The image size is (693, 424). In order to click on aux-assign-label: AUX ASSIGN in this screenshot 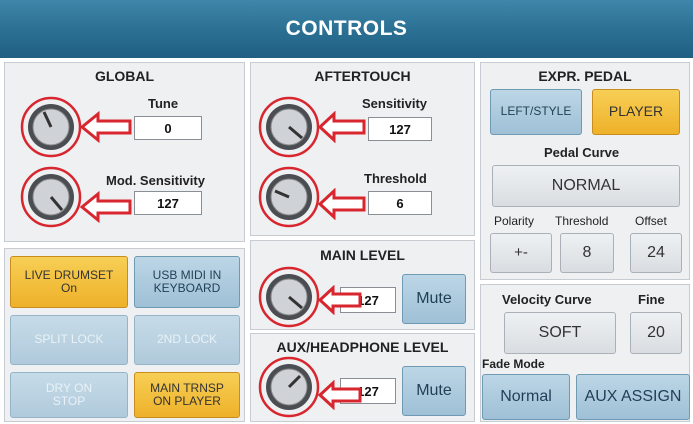, I will do `click(633, 397)`.